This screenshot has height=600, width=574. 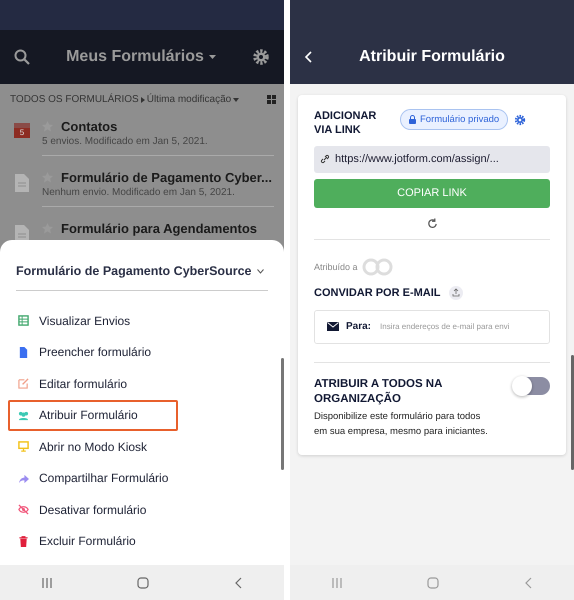 I want to click on home-icon, so click(x=142, y=582).